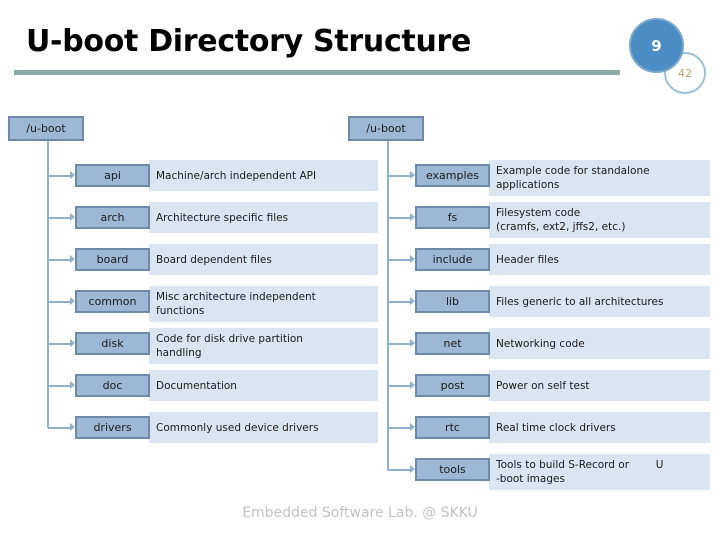  I want to click on slide-number-badge: 9, so click(656, 45).